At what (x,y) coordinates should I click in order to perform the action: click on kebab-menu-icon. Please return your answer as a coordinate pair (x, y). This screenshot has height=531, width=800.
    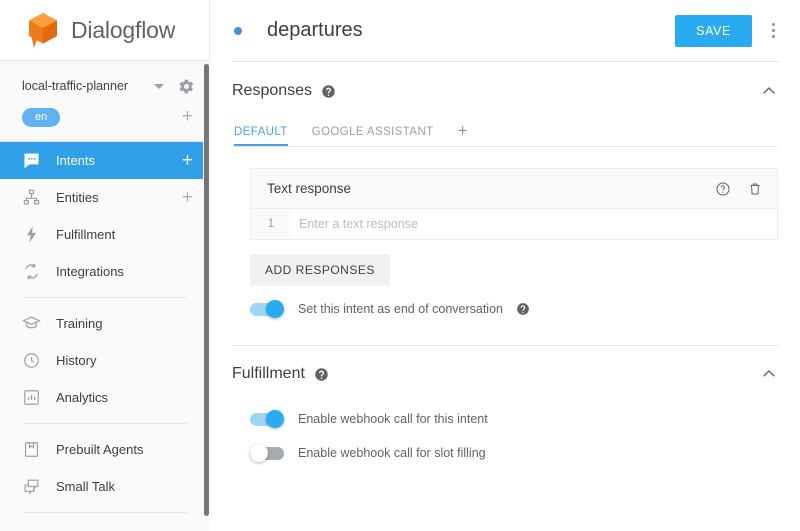
    Looking at the image, I should click on (773, 31).